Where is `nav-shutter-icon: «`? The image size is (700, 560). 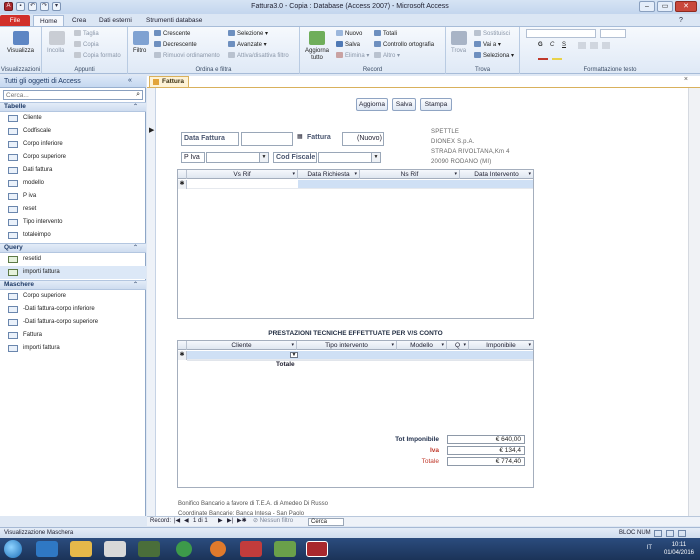 nav-shutter-icon: « is located at coordinates (130, 80).